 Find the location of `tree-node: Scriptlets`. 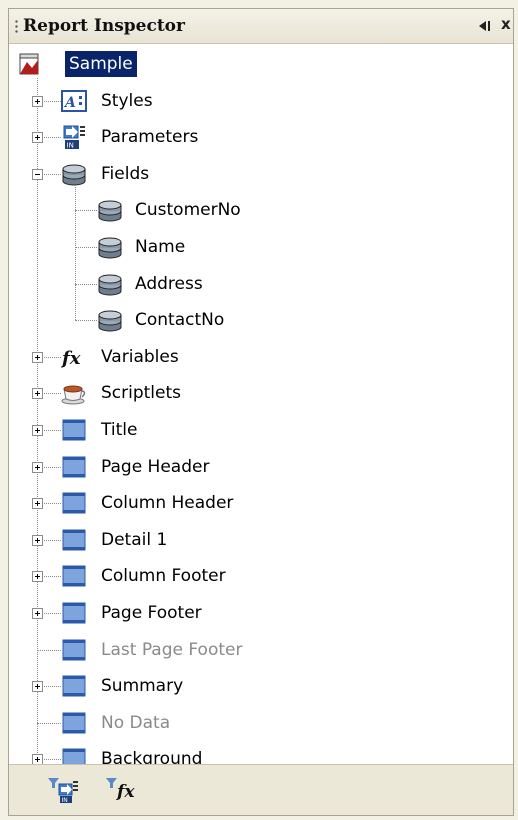

tree-node: Scriptlets is located at coordinates (259, 393).